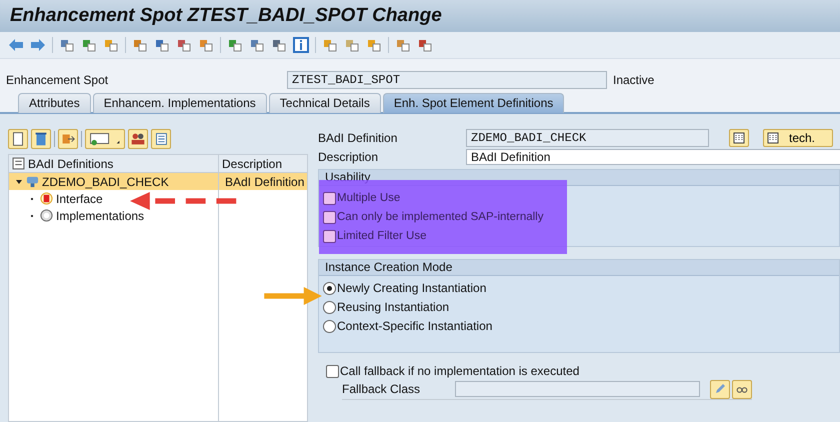  I want to click on tree-item-label: Implementations, so click(100, 215).